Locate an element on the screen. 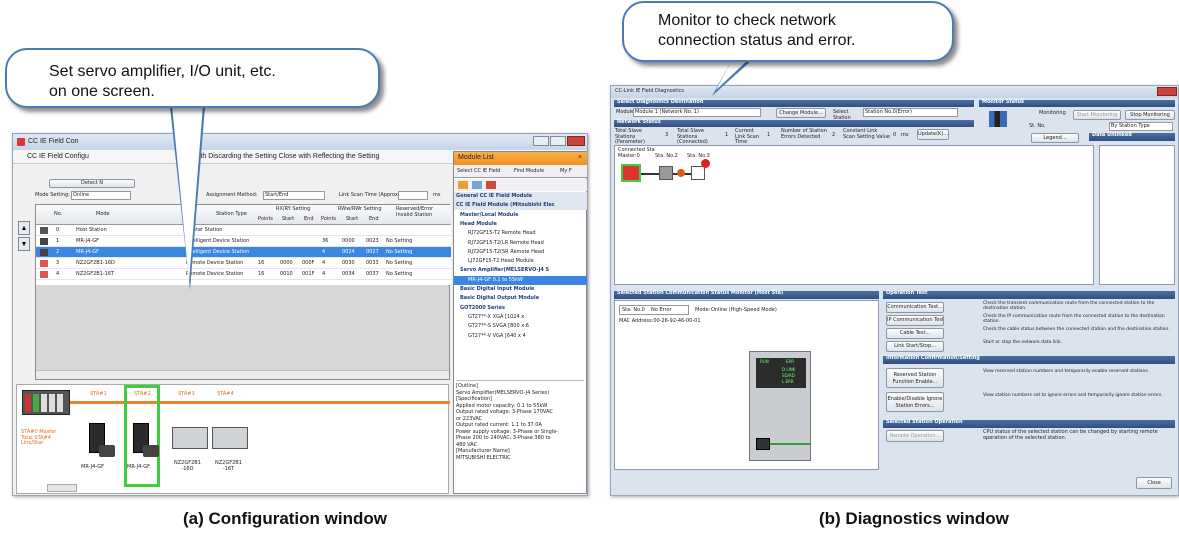 The image size is (1179, 536). caption-b: (b) Diagnostics window is located at coordinates (914, 518).